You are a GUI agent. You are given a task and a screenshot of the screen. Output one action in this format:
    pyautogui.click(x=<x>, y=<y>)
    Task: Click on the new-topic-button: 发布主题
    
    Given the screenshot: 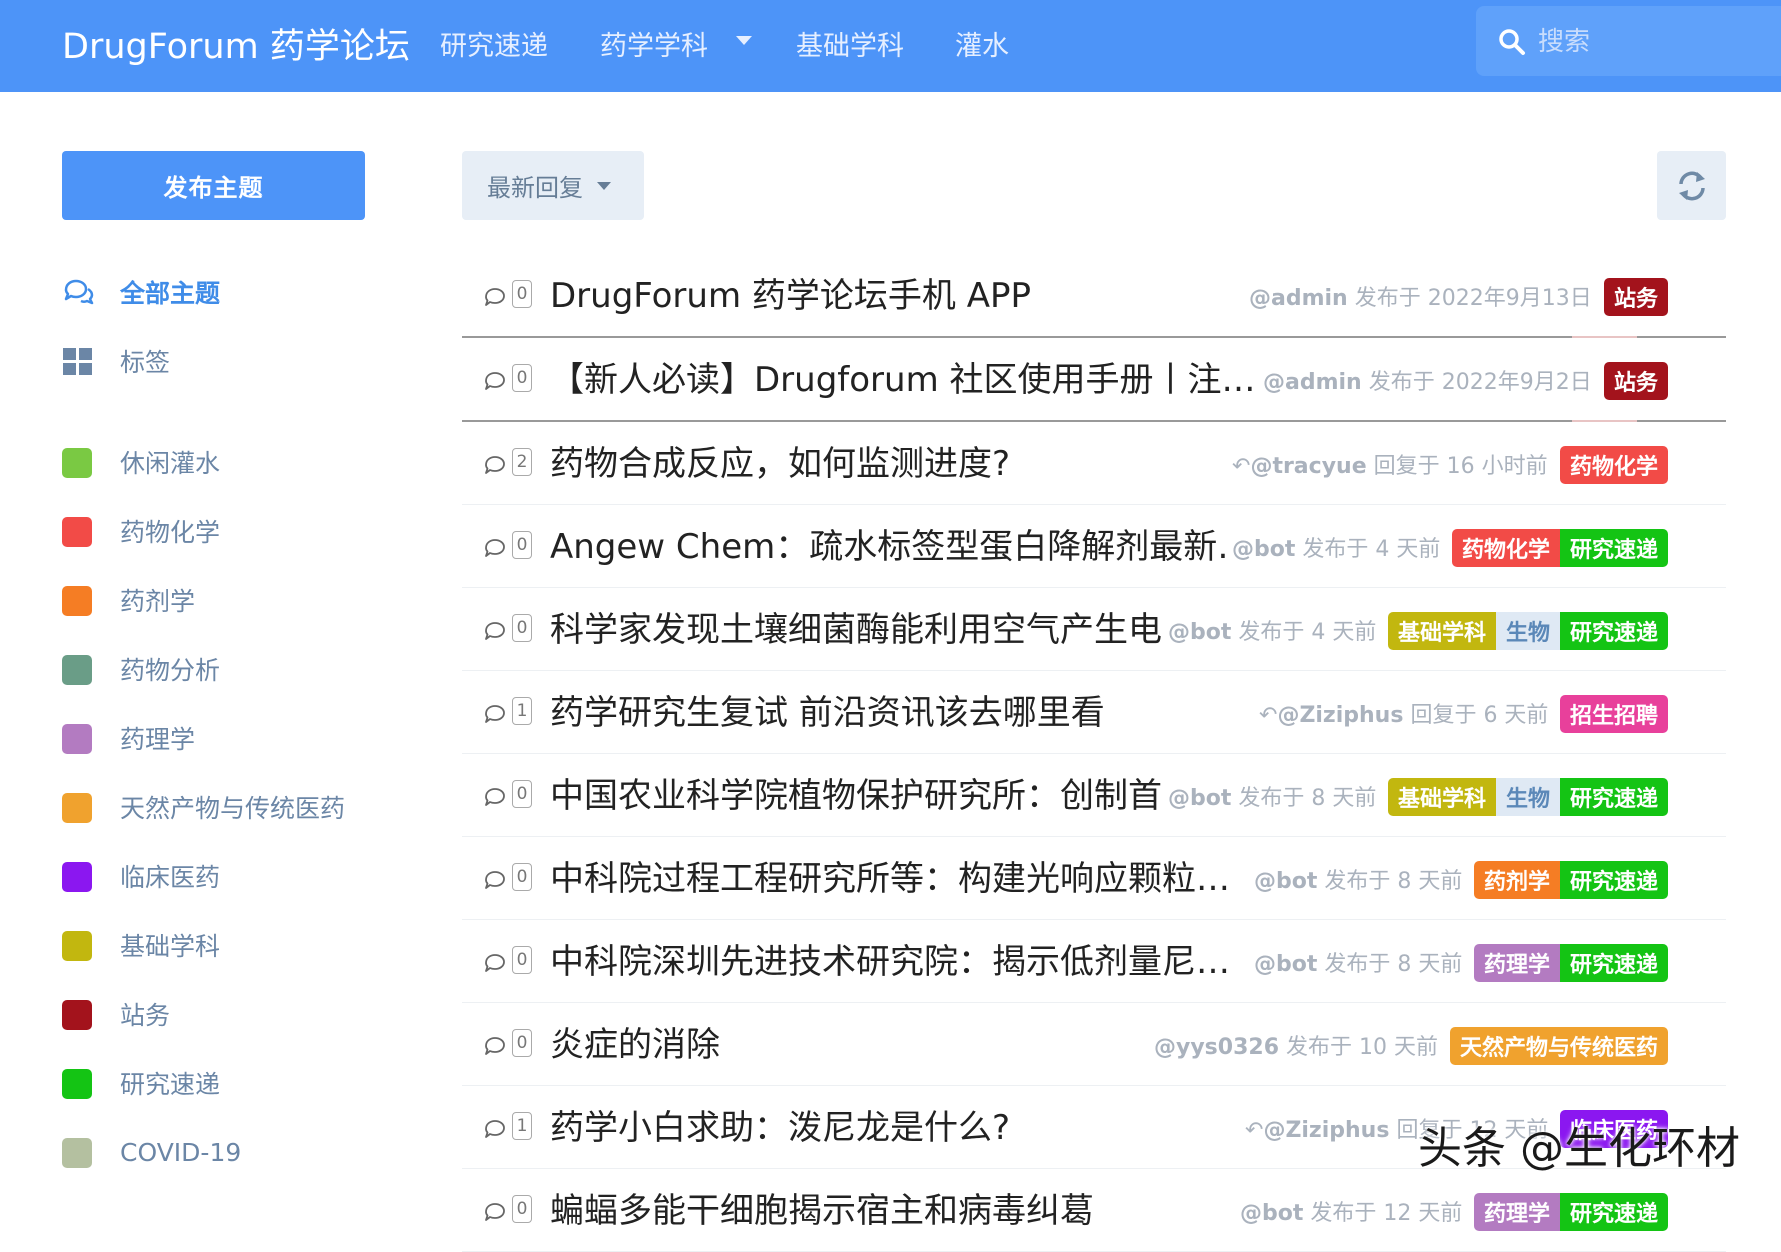 What is the action you would take?
    pyautogui.click(x=213, y=185)
    